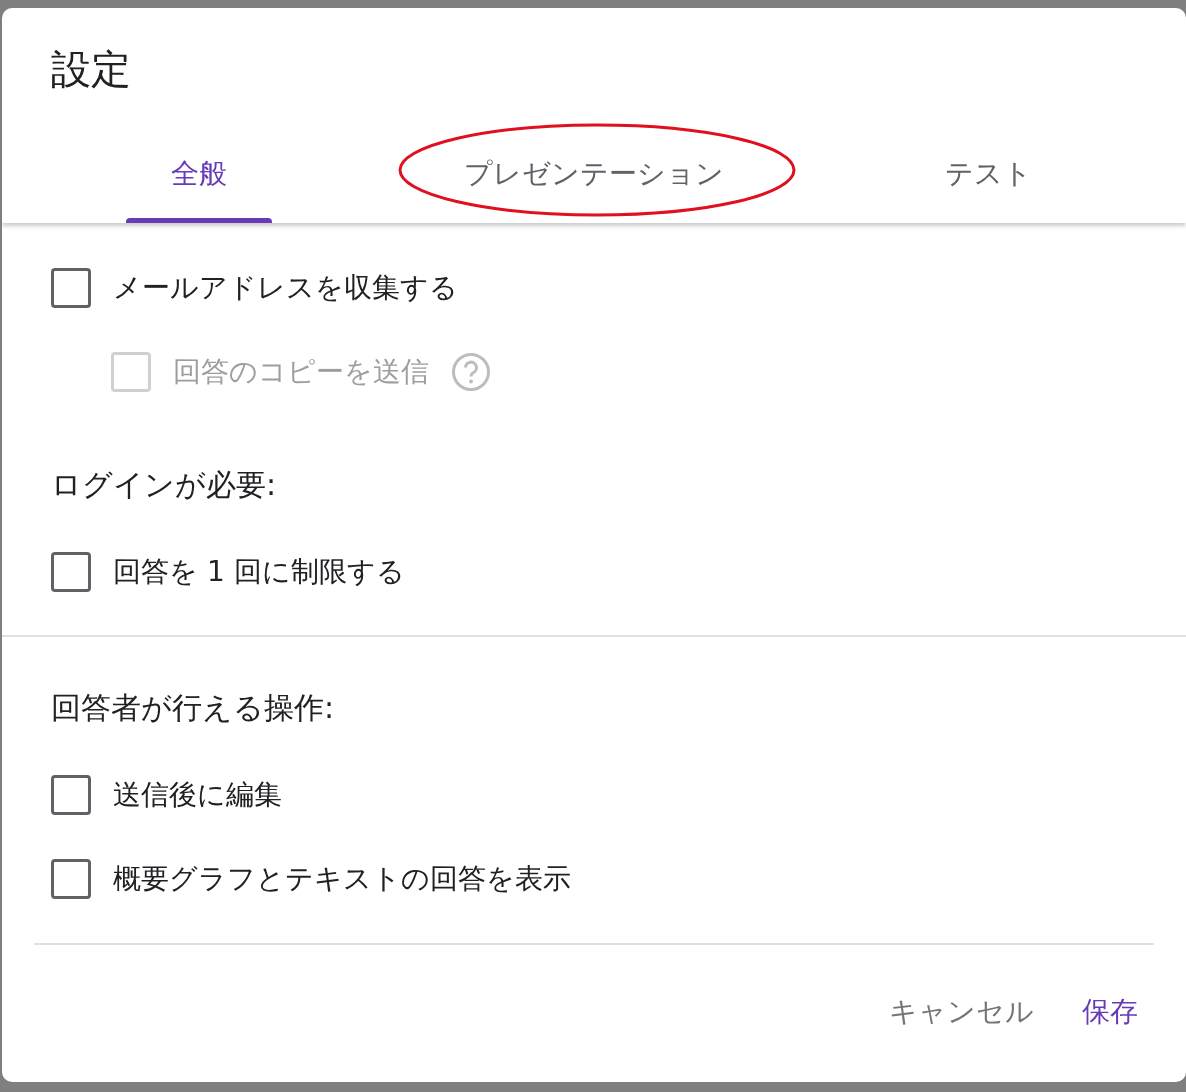  Describe the element at coordinates (197, 795) in the screenshot. I see `checkbox-label: 送信後に編集` at that location.